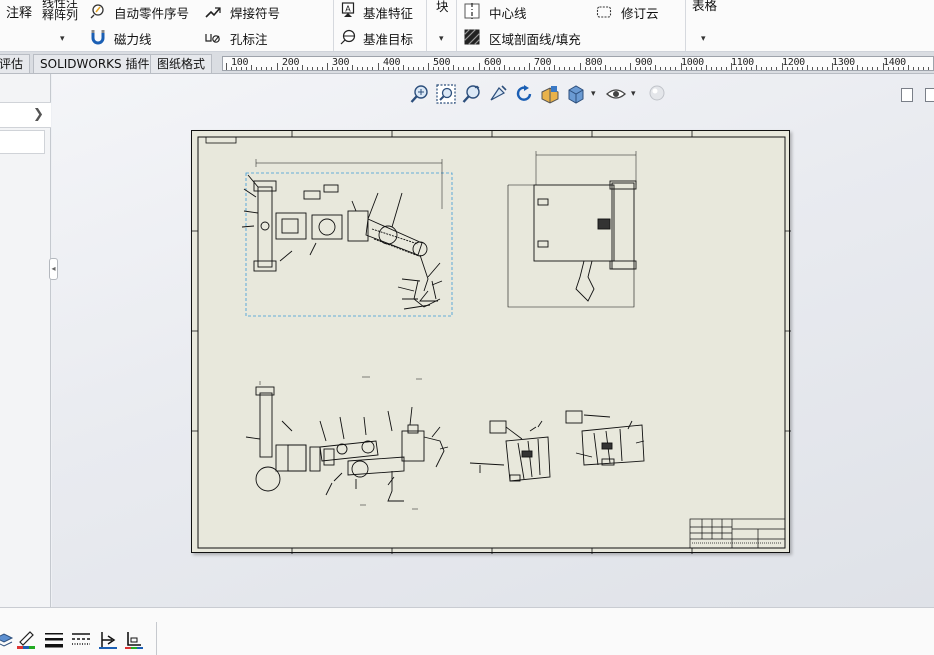  I want to click on linear-note-pattern-line2: 释阵列, so click(60, 15).